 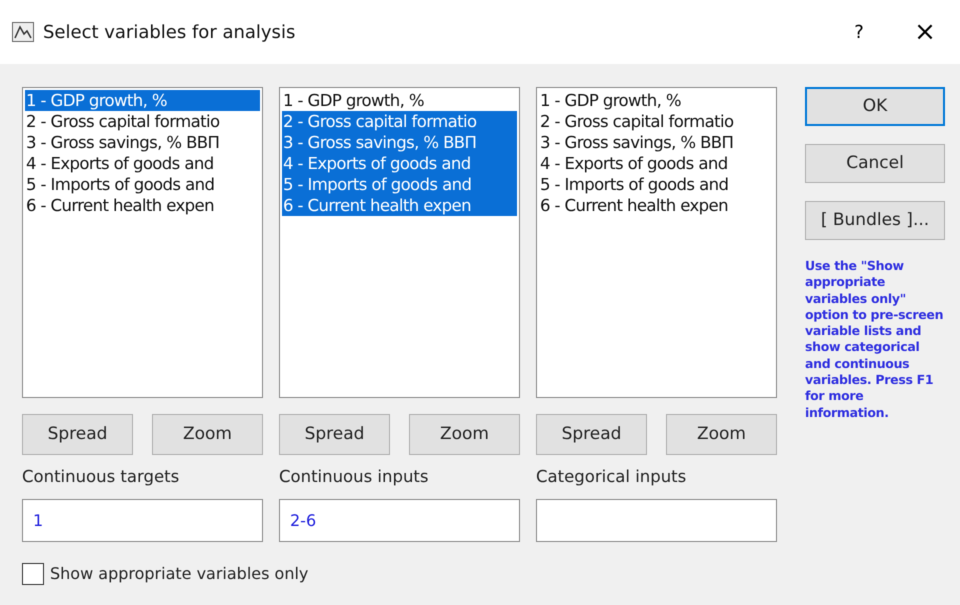 I want to click on checkbox, so click(x=33, y=574).